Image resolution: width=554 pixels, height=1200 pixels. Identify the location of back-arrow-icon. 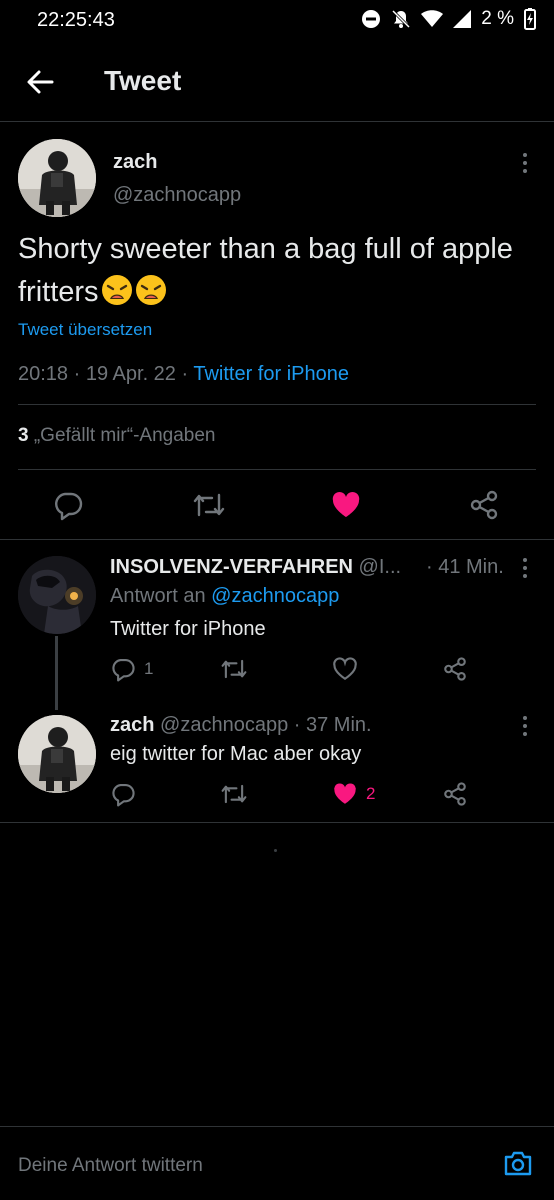
(40, 82).